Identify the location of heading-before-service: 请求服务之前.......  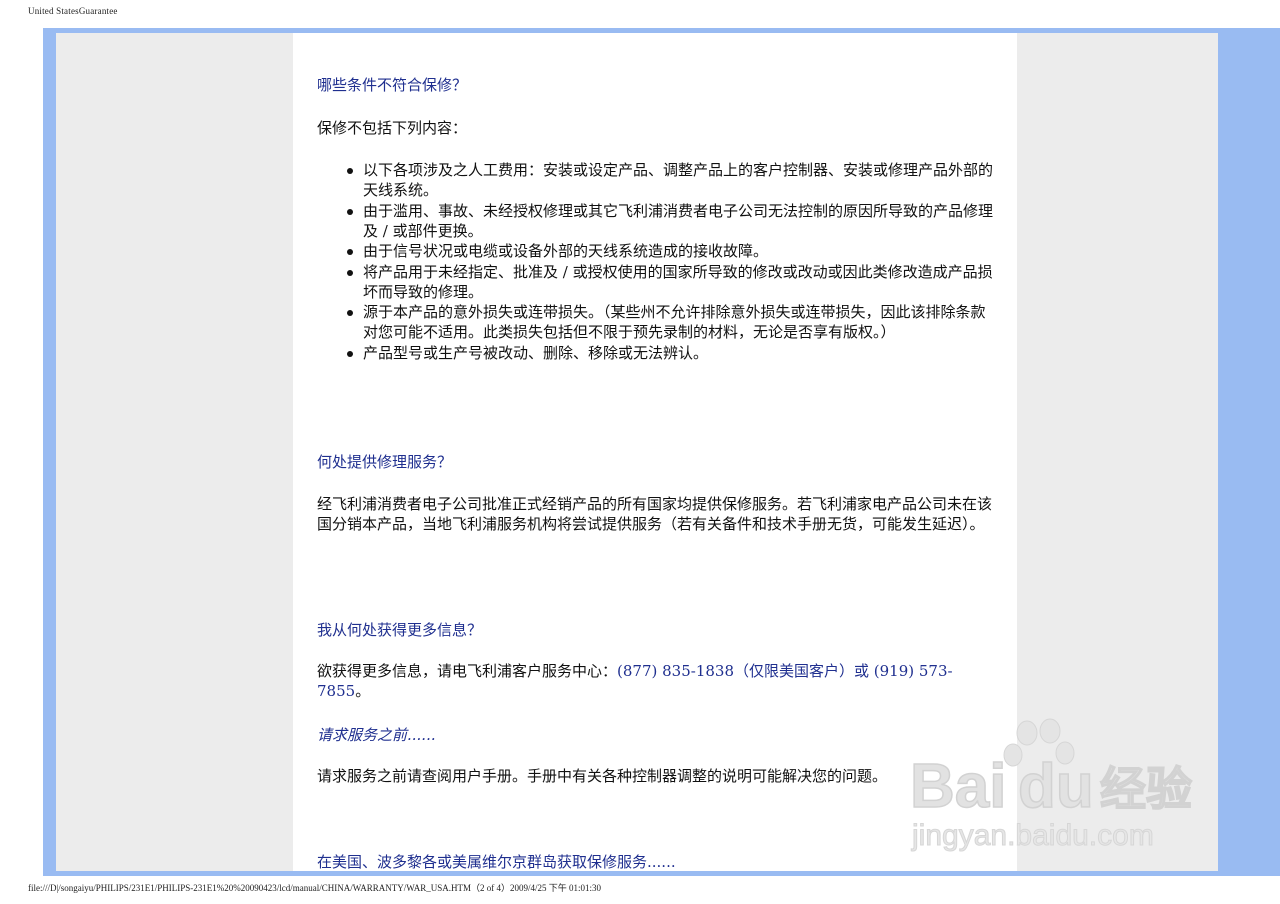
(376, 735).